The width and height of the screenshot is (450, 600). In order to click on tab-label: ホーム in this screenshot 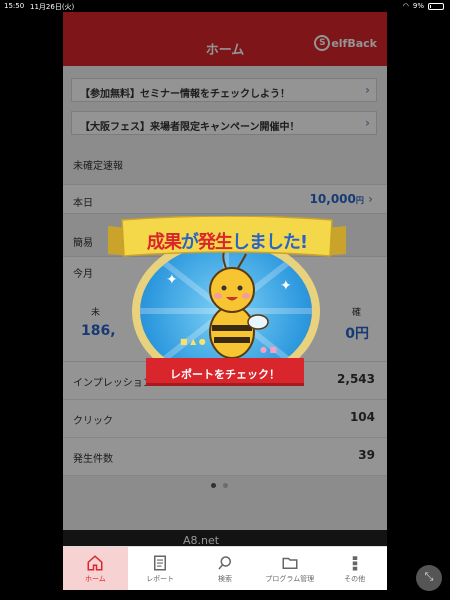, I will do `click(95, 578)`.